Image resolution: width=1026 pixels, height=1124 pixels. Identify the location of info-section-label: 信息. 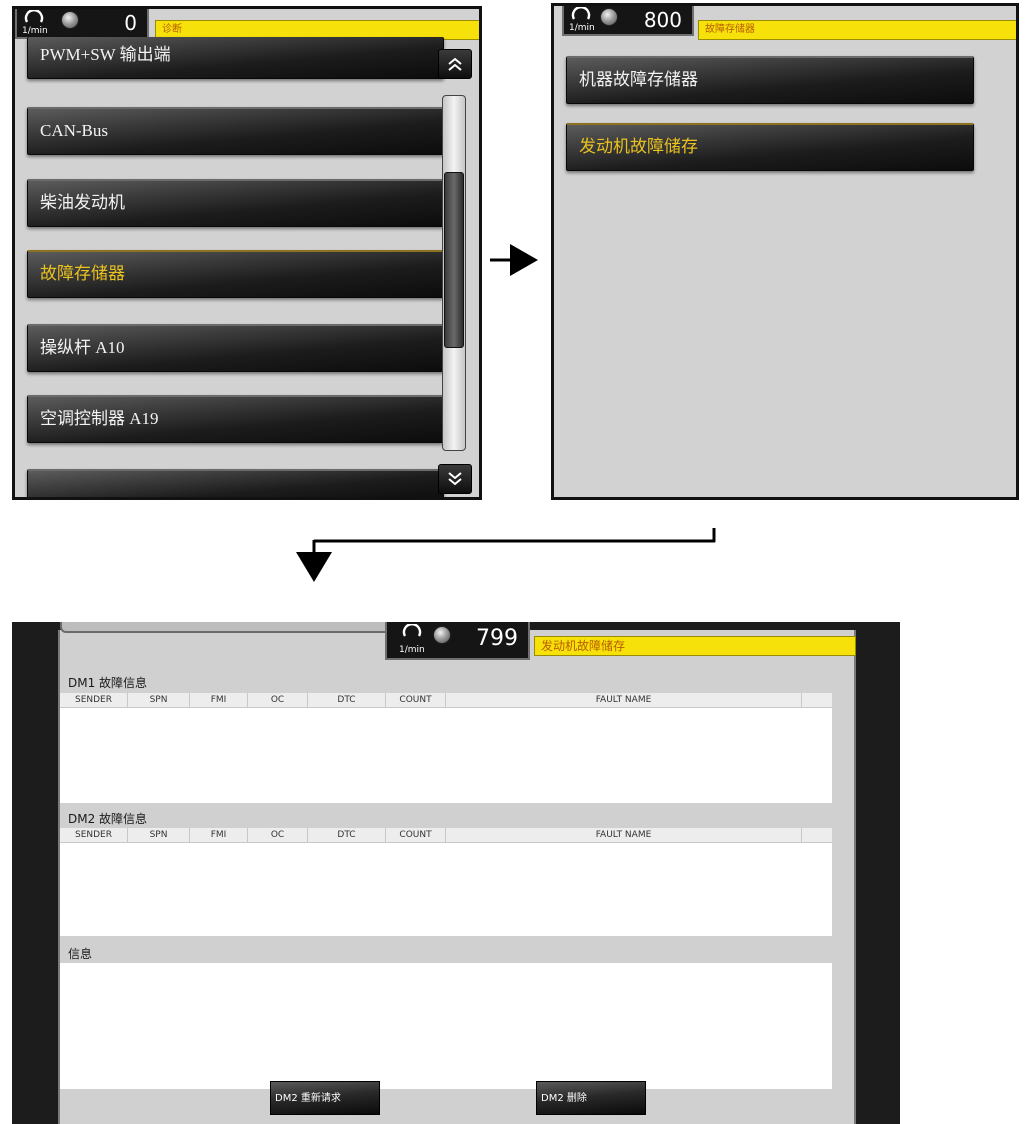
(80, 954).